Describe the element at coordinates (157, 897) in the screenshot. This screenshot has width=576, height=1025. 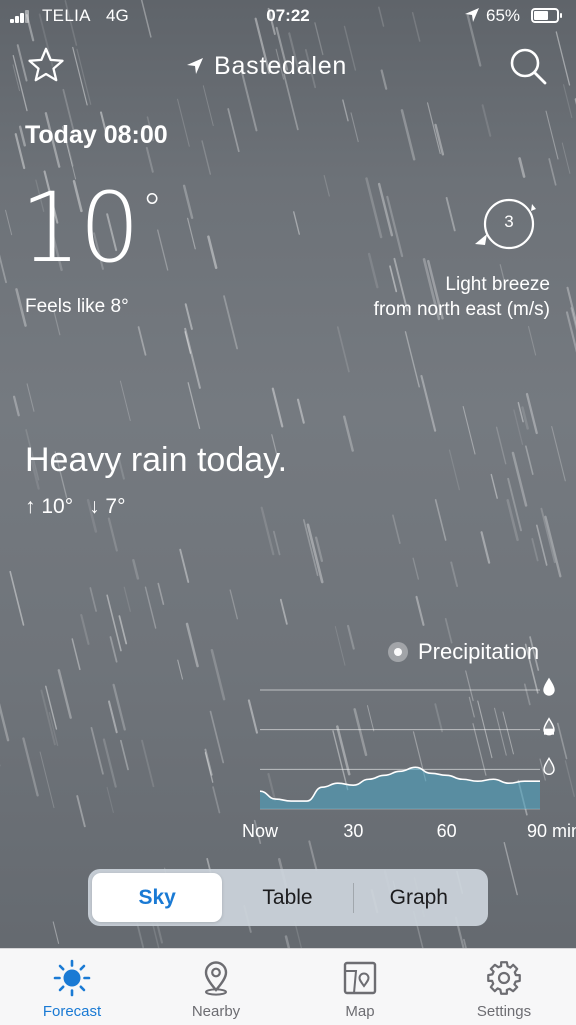
I see `segment-sky: Sky` at that location.